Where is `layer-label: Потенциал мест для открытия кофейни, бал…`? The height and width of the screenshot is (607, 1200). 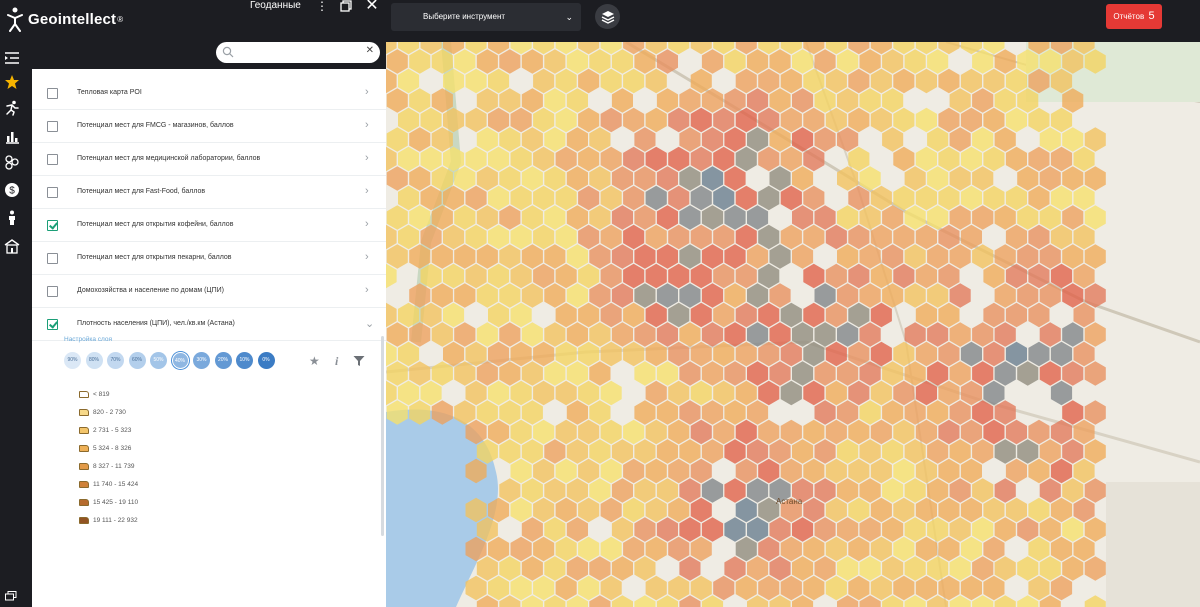
layer-label: Потенциал мест для открытия кофейни, бал… is located at coordinates (155, 224).